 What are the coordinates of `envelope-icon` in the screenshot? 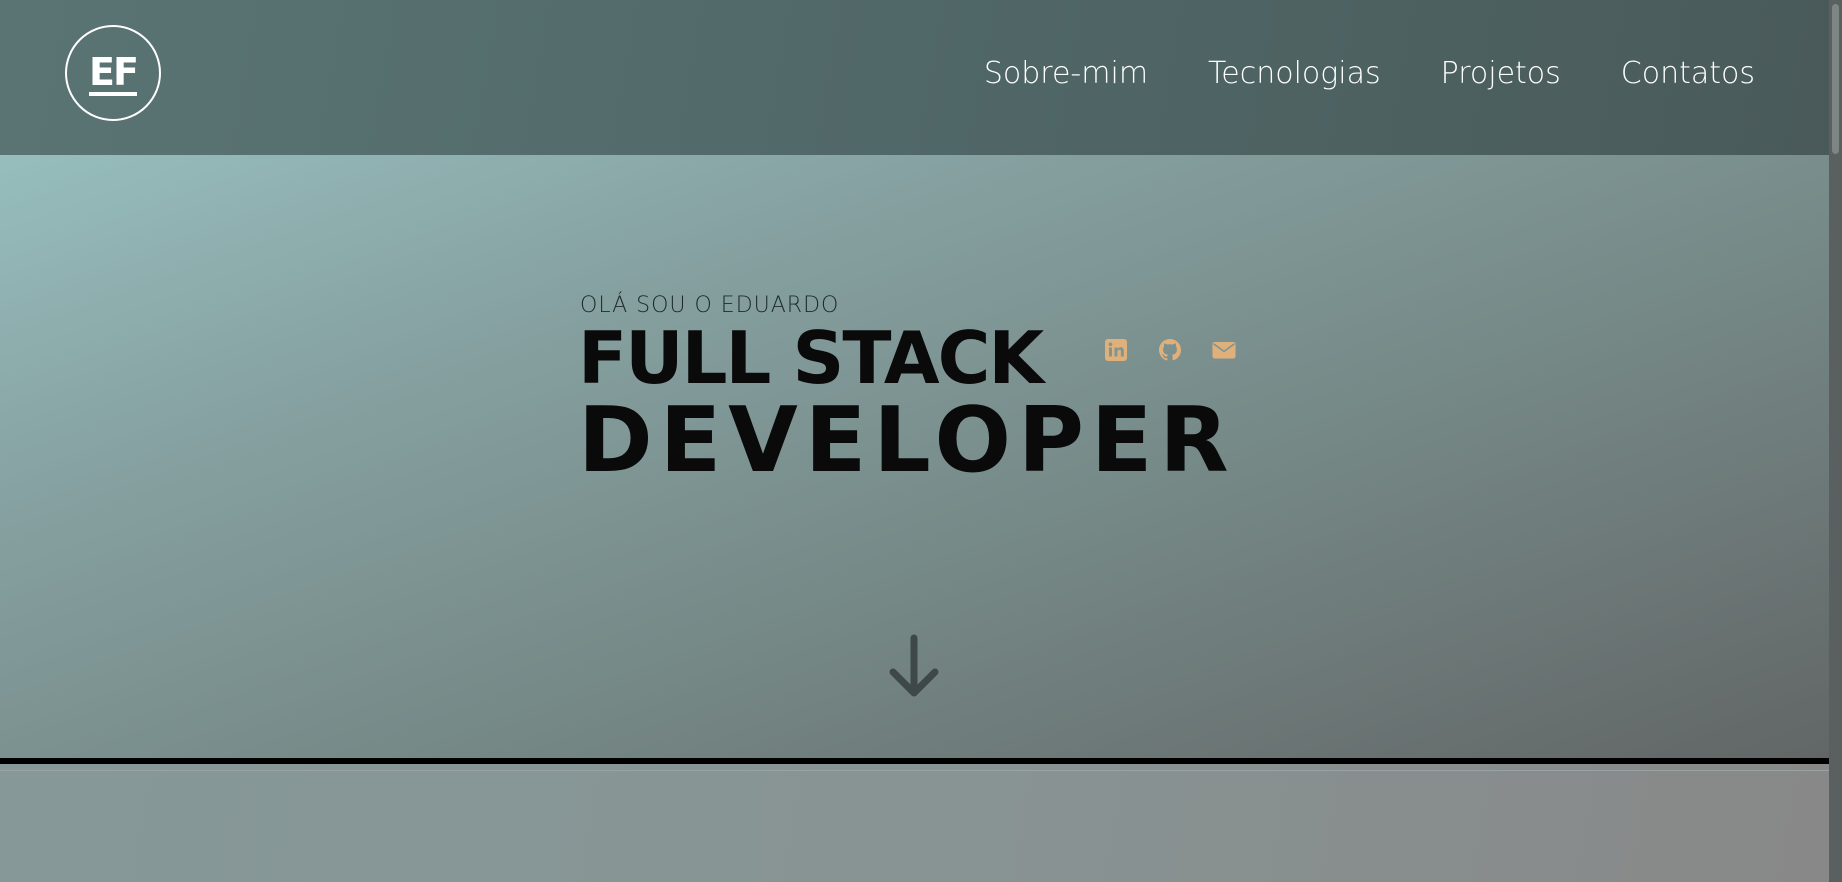 It's located at (1224, 350).